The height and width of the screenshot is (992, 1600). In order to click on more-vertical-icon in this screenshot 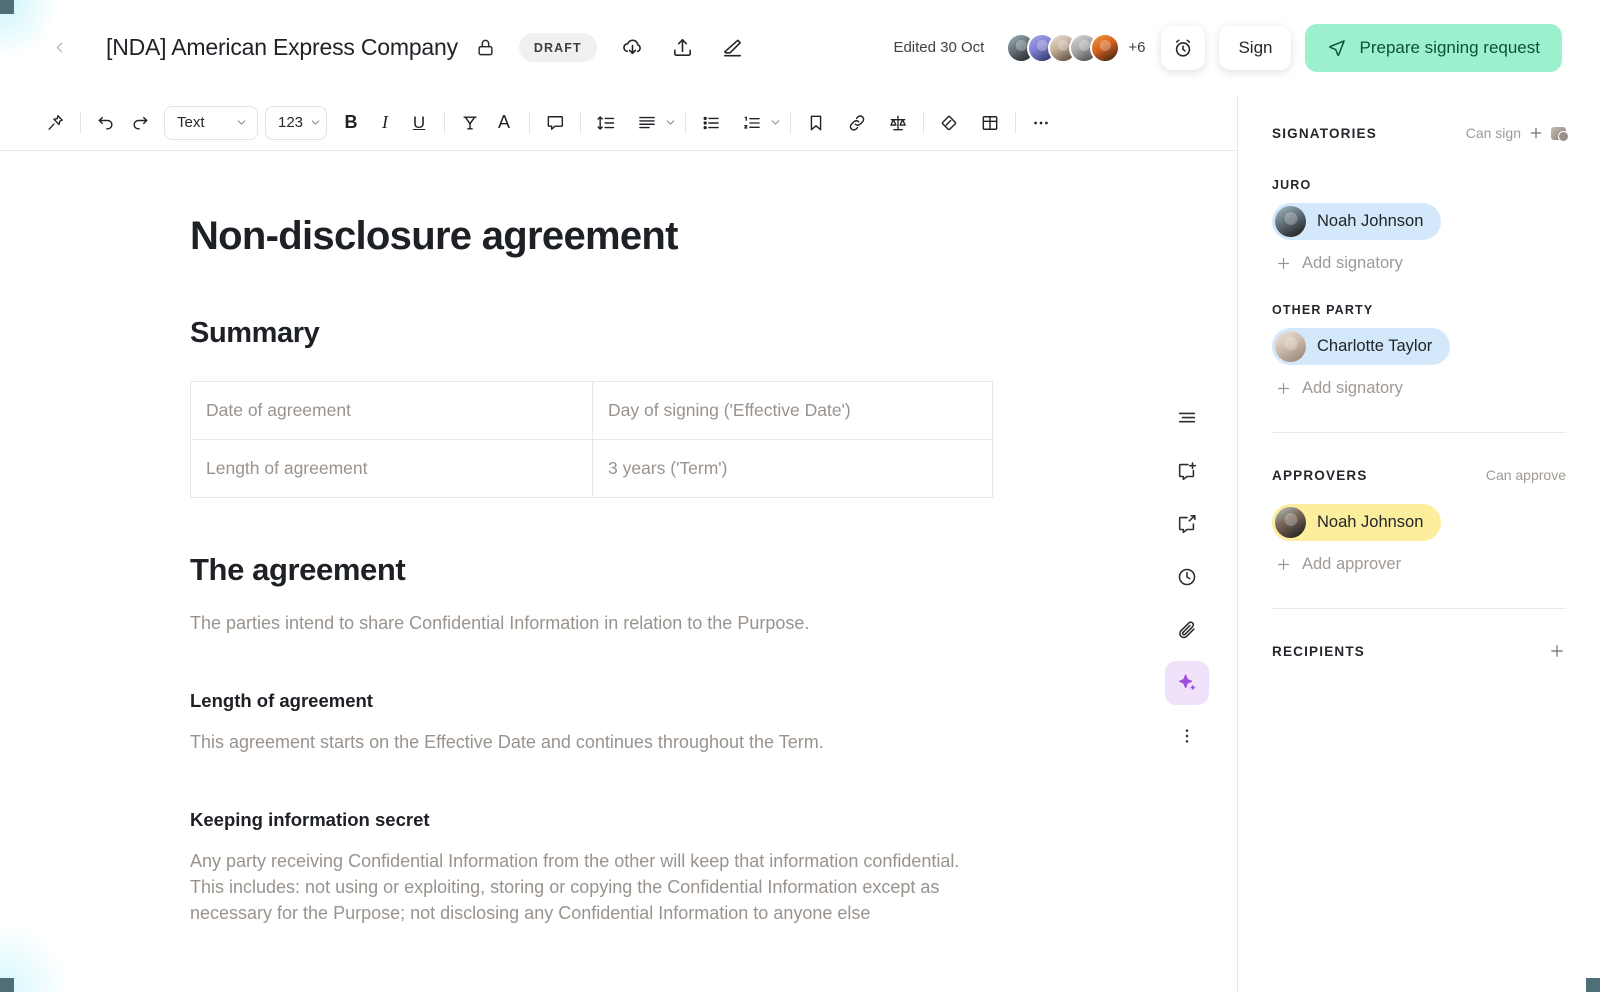, I will do `click(1187, 736)`.